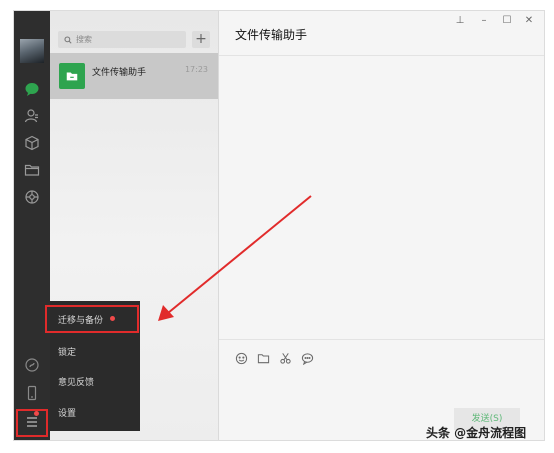 Image resolution: width=554 pixels, height=453 pixels. Describe the element at coordinates (72, 76) in the screenshot. I see `file-transfer-icon` at that location.